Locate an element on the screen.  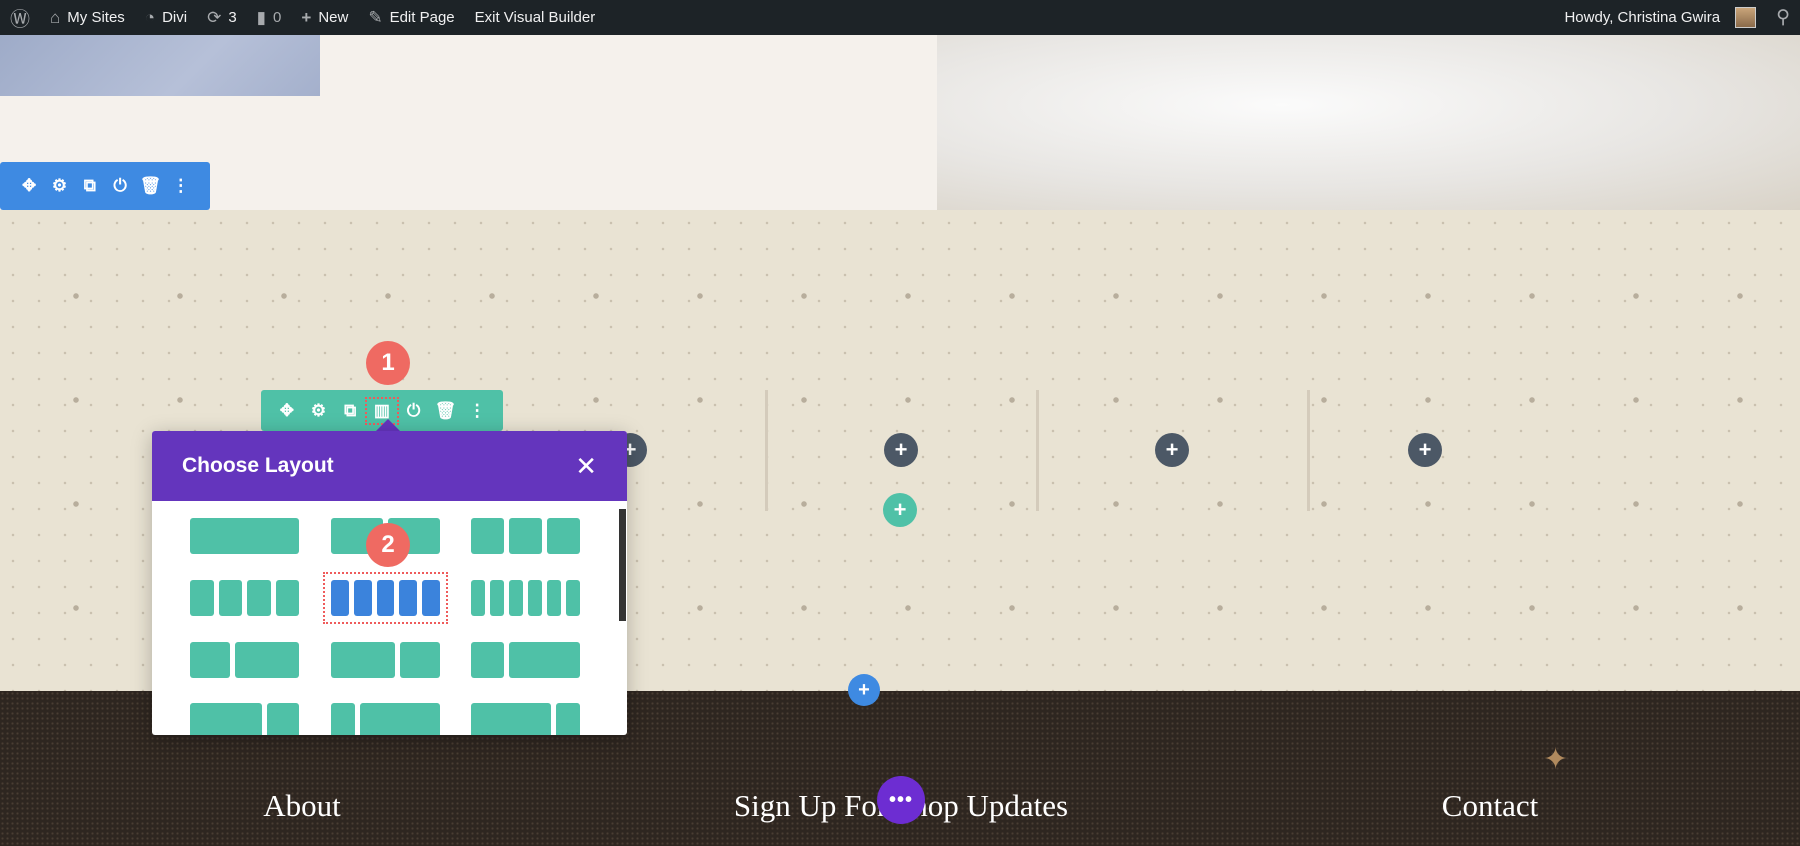
edit-page-link: ✎ Edit Page is located at coordinates (411, 17).